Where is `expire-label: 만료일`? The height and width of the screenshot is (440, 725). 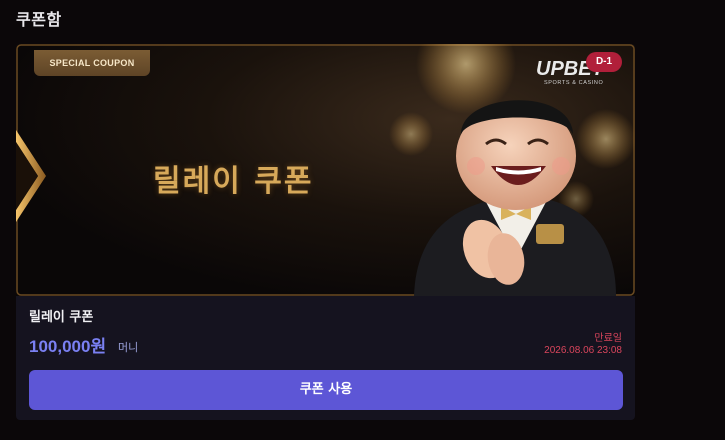
expire-label: 만료일 is located at coordinates (608, 338).